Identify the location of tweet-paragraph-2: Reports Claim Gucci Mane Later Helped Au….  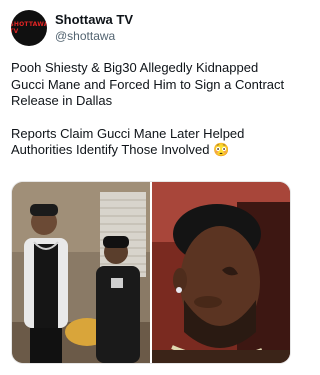
(128, 141).